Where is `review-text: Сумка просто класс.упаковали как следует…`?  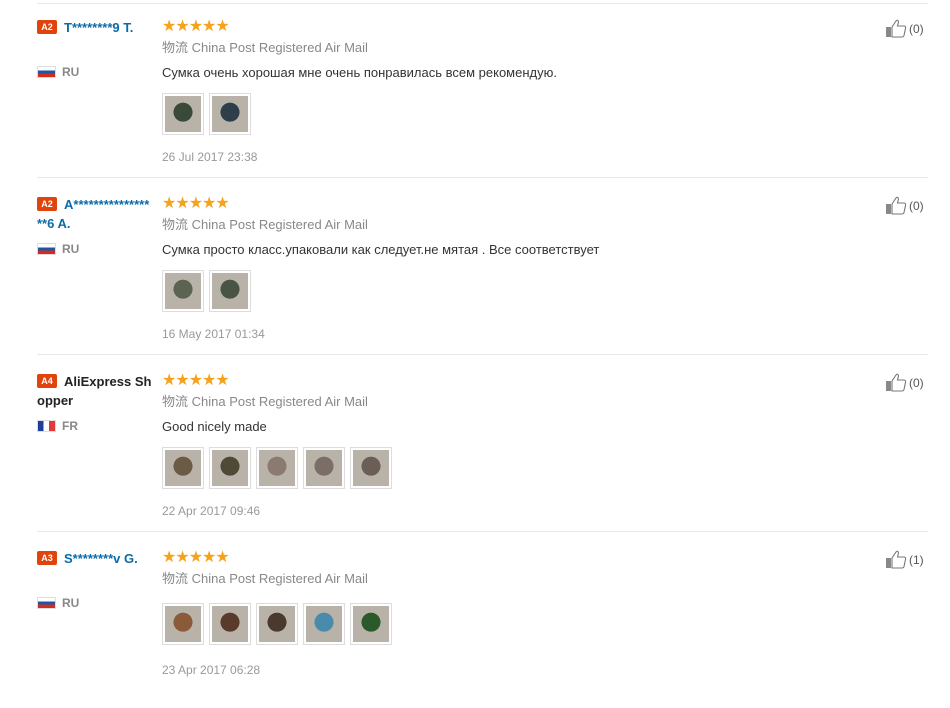
review-text: Сумка просто класс.упаковали как следует… is located at coordinates (381, 249).